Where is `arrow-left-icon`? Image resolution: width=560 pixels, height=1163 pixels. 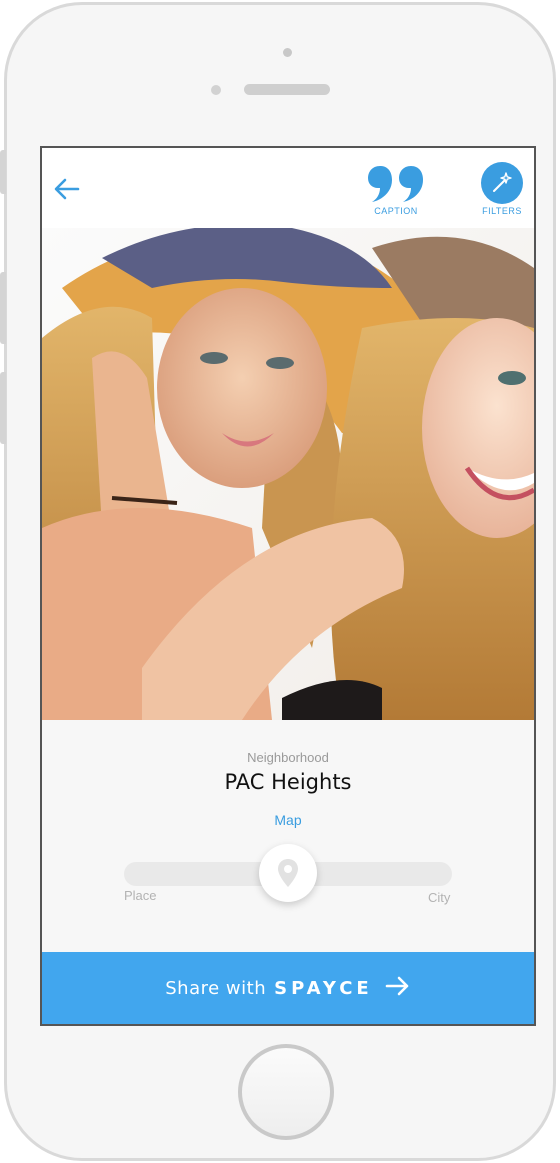
arrow-left-icon is located at coordinates (67, 189).